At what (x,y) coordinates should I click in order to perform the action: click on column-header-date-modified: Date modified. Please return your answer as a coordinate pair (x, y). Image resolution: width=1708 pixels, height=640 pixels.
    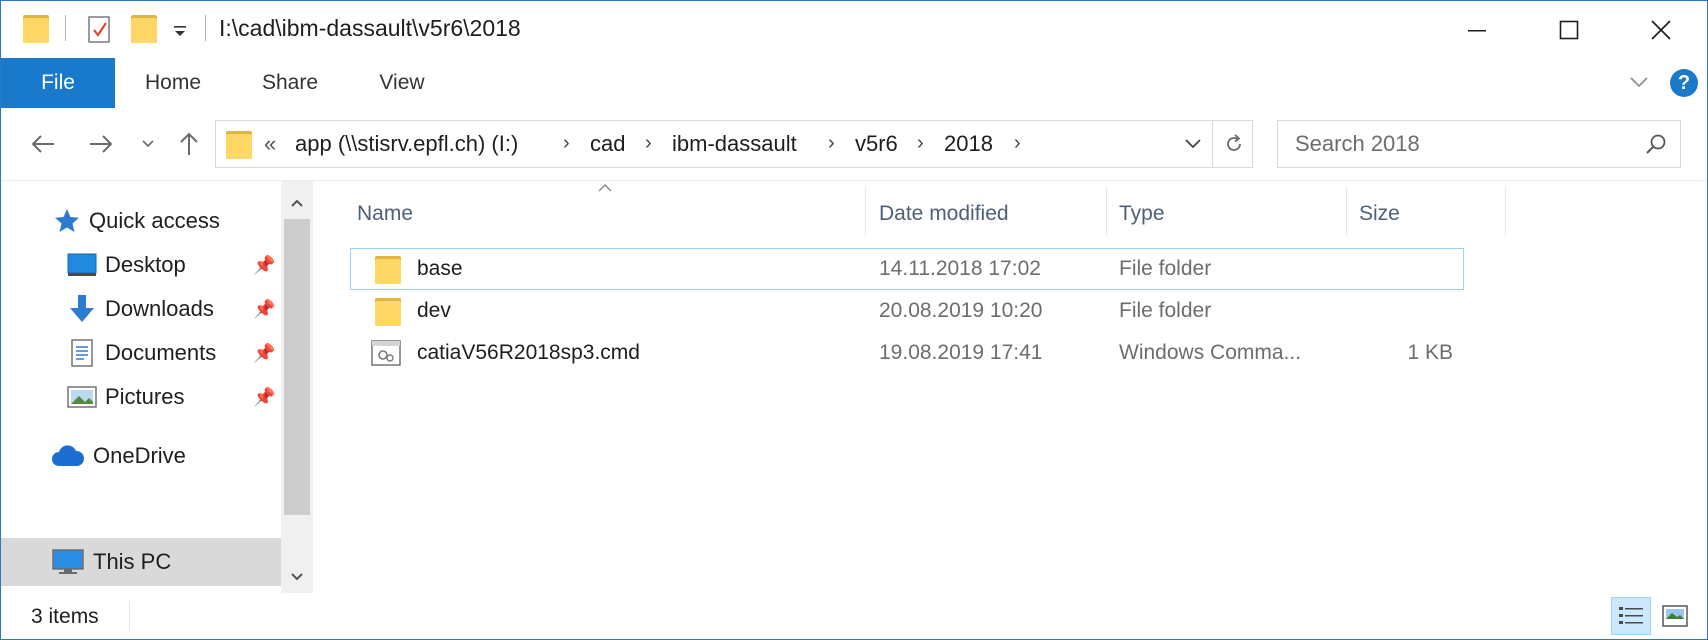
    Looking at the image, I should click on (944, 214).